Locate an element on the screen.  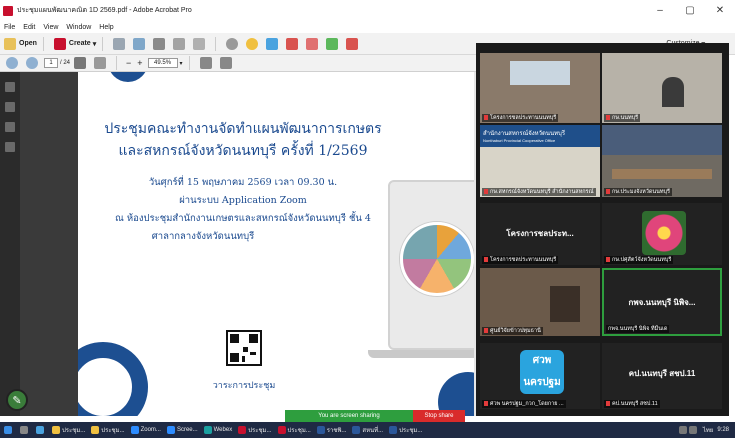
participant-tile: กษ.ประมงจังหวัดนนทบุรี is located at coordinates (662, 161).